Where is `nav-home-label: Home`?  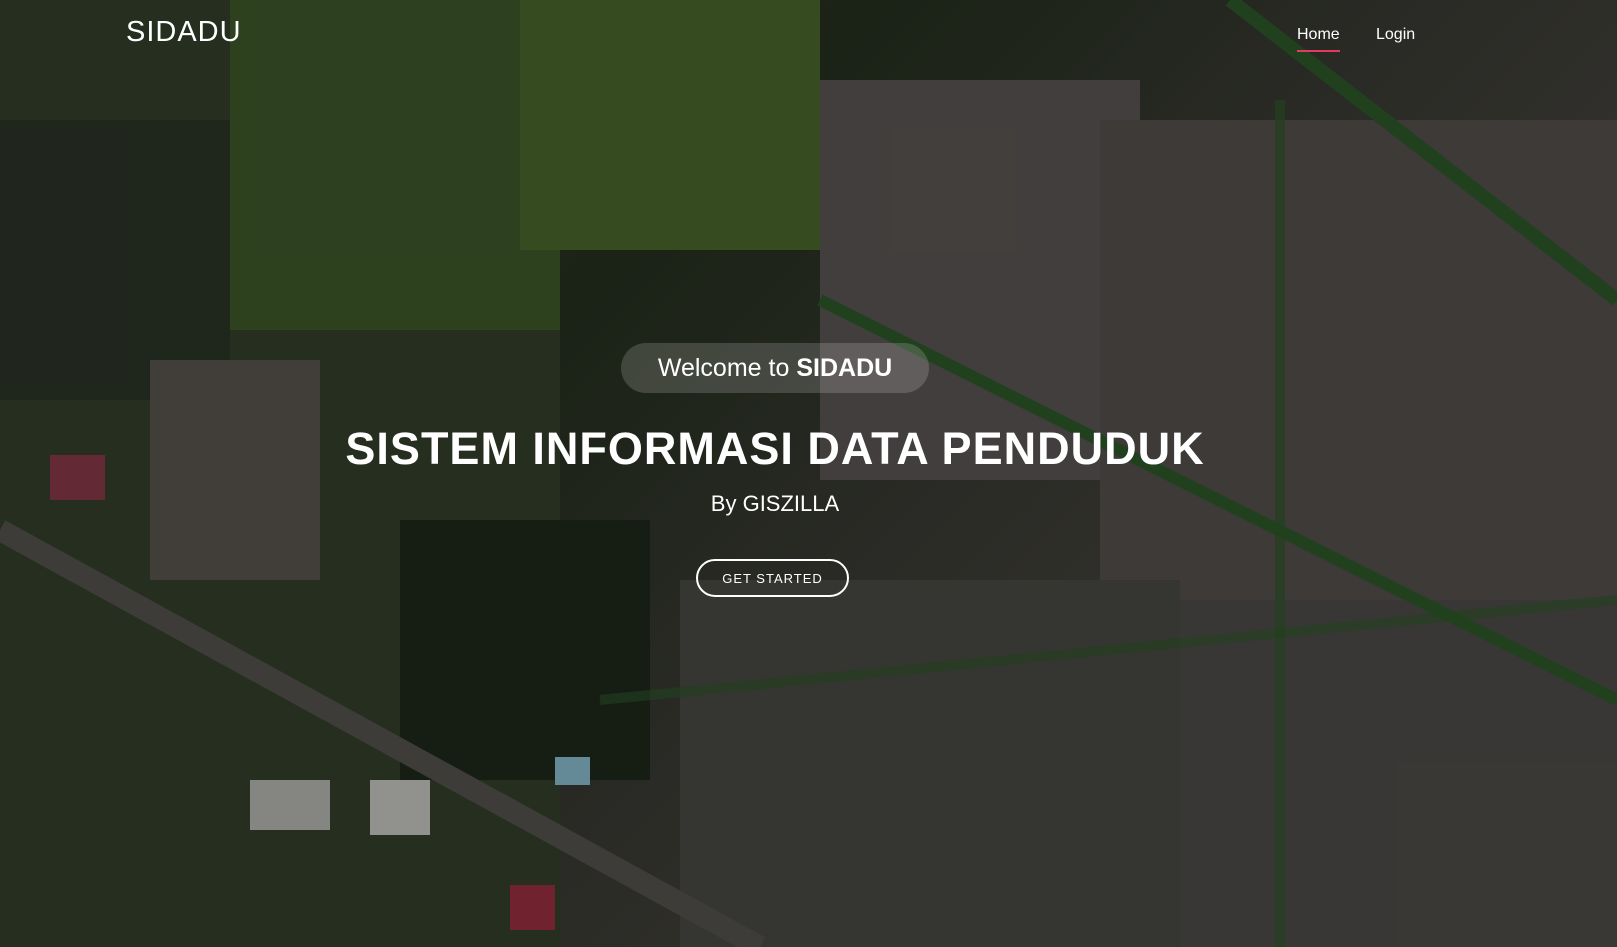 nav-home-label: Home is located at coordinates (1318, 34).